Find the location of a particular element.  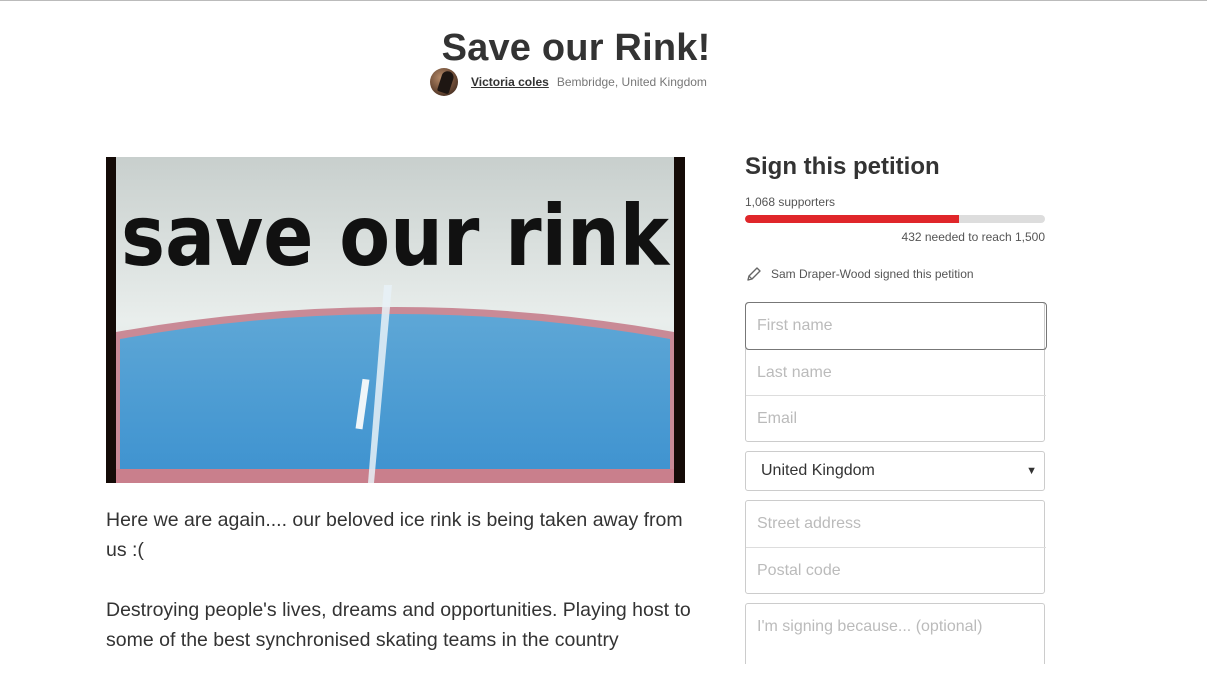

author-byline: Victoria coles Bembridge, United Kingdom is located at coordinates (568, 82).